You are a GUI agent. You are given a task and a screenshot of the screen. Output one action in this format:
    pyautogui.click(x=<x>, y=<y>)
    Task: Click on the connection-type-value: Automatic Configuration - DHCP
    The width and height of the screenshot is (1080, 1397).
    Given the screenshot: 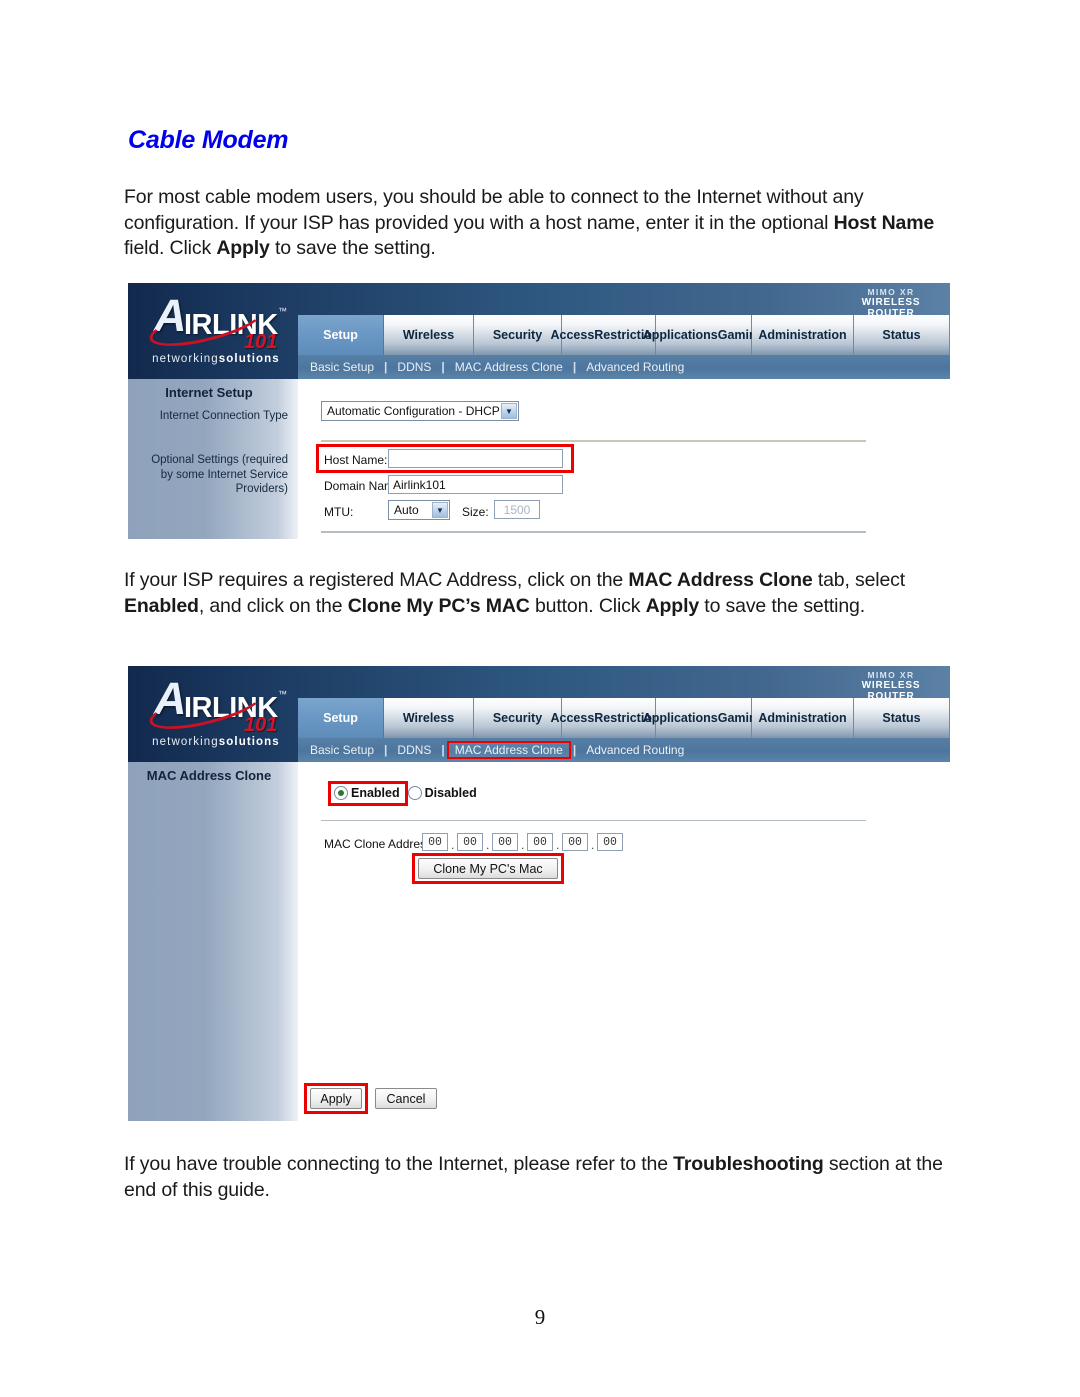 What is the action you would take?
    pyautogui.click(x=413, y=411)
    